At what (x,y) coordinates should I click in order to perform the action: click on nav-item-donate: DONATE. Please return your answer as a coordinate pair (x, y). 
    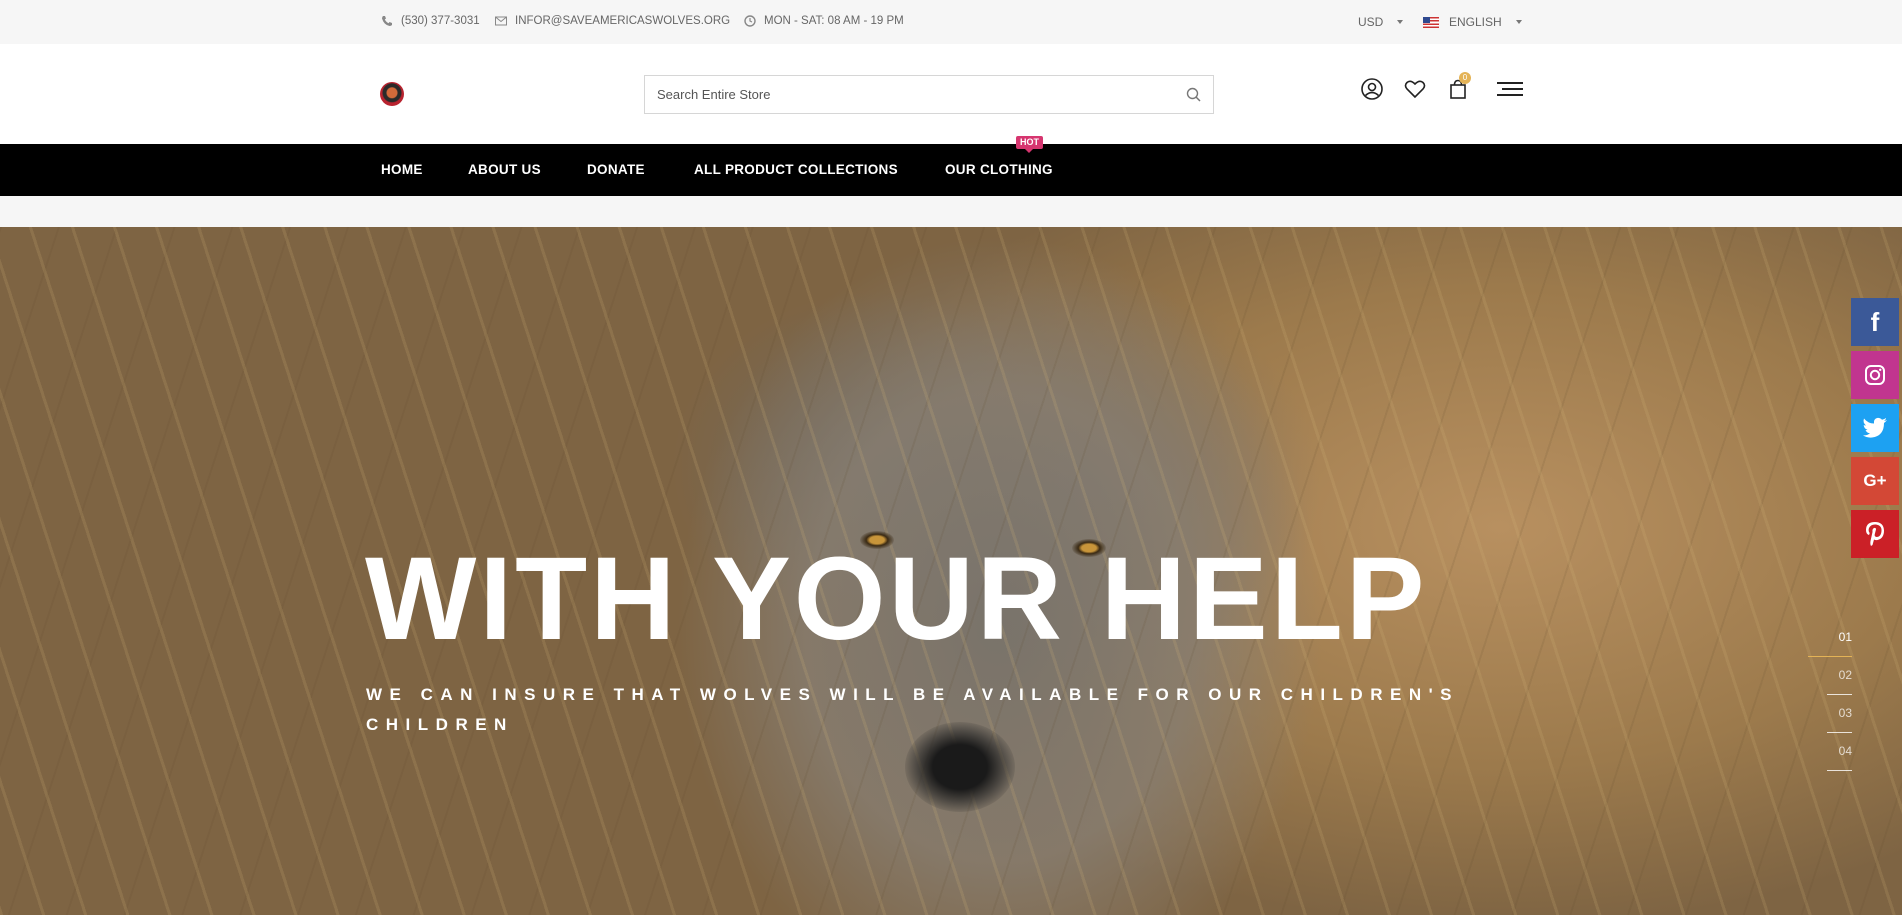
    Looking at the image, I should click on (616, 169).